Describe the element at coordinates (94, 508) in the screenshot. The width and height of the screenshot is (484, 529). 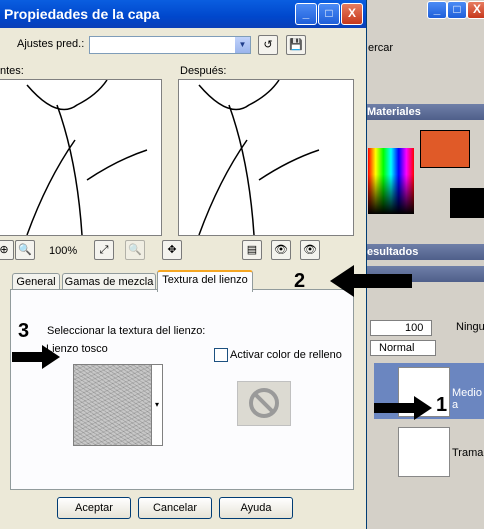
I see `ok-button: Aceptar` at that location.